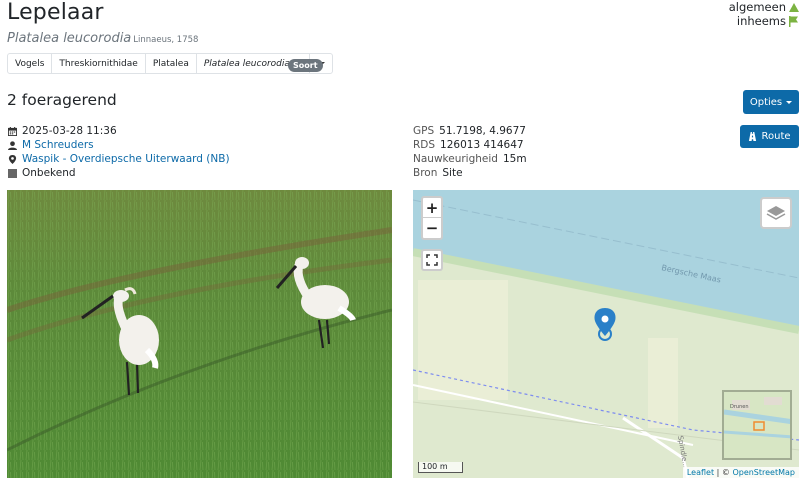 The height and width of the screenshot is (482, 799). I want to click on status-general-label: algemeen, so click(757, 7).